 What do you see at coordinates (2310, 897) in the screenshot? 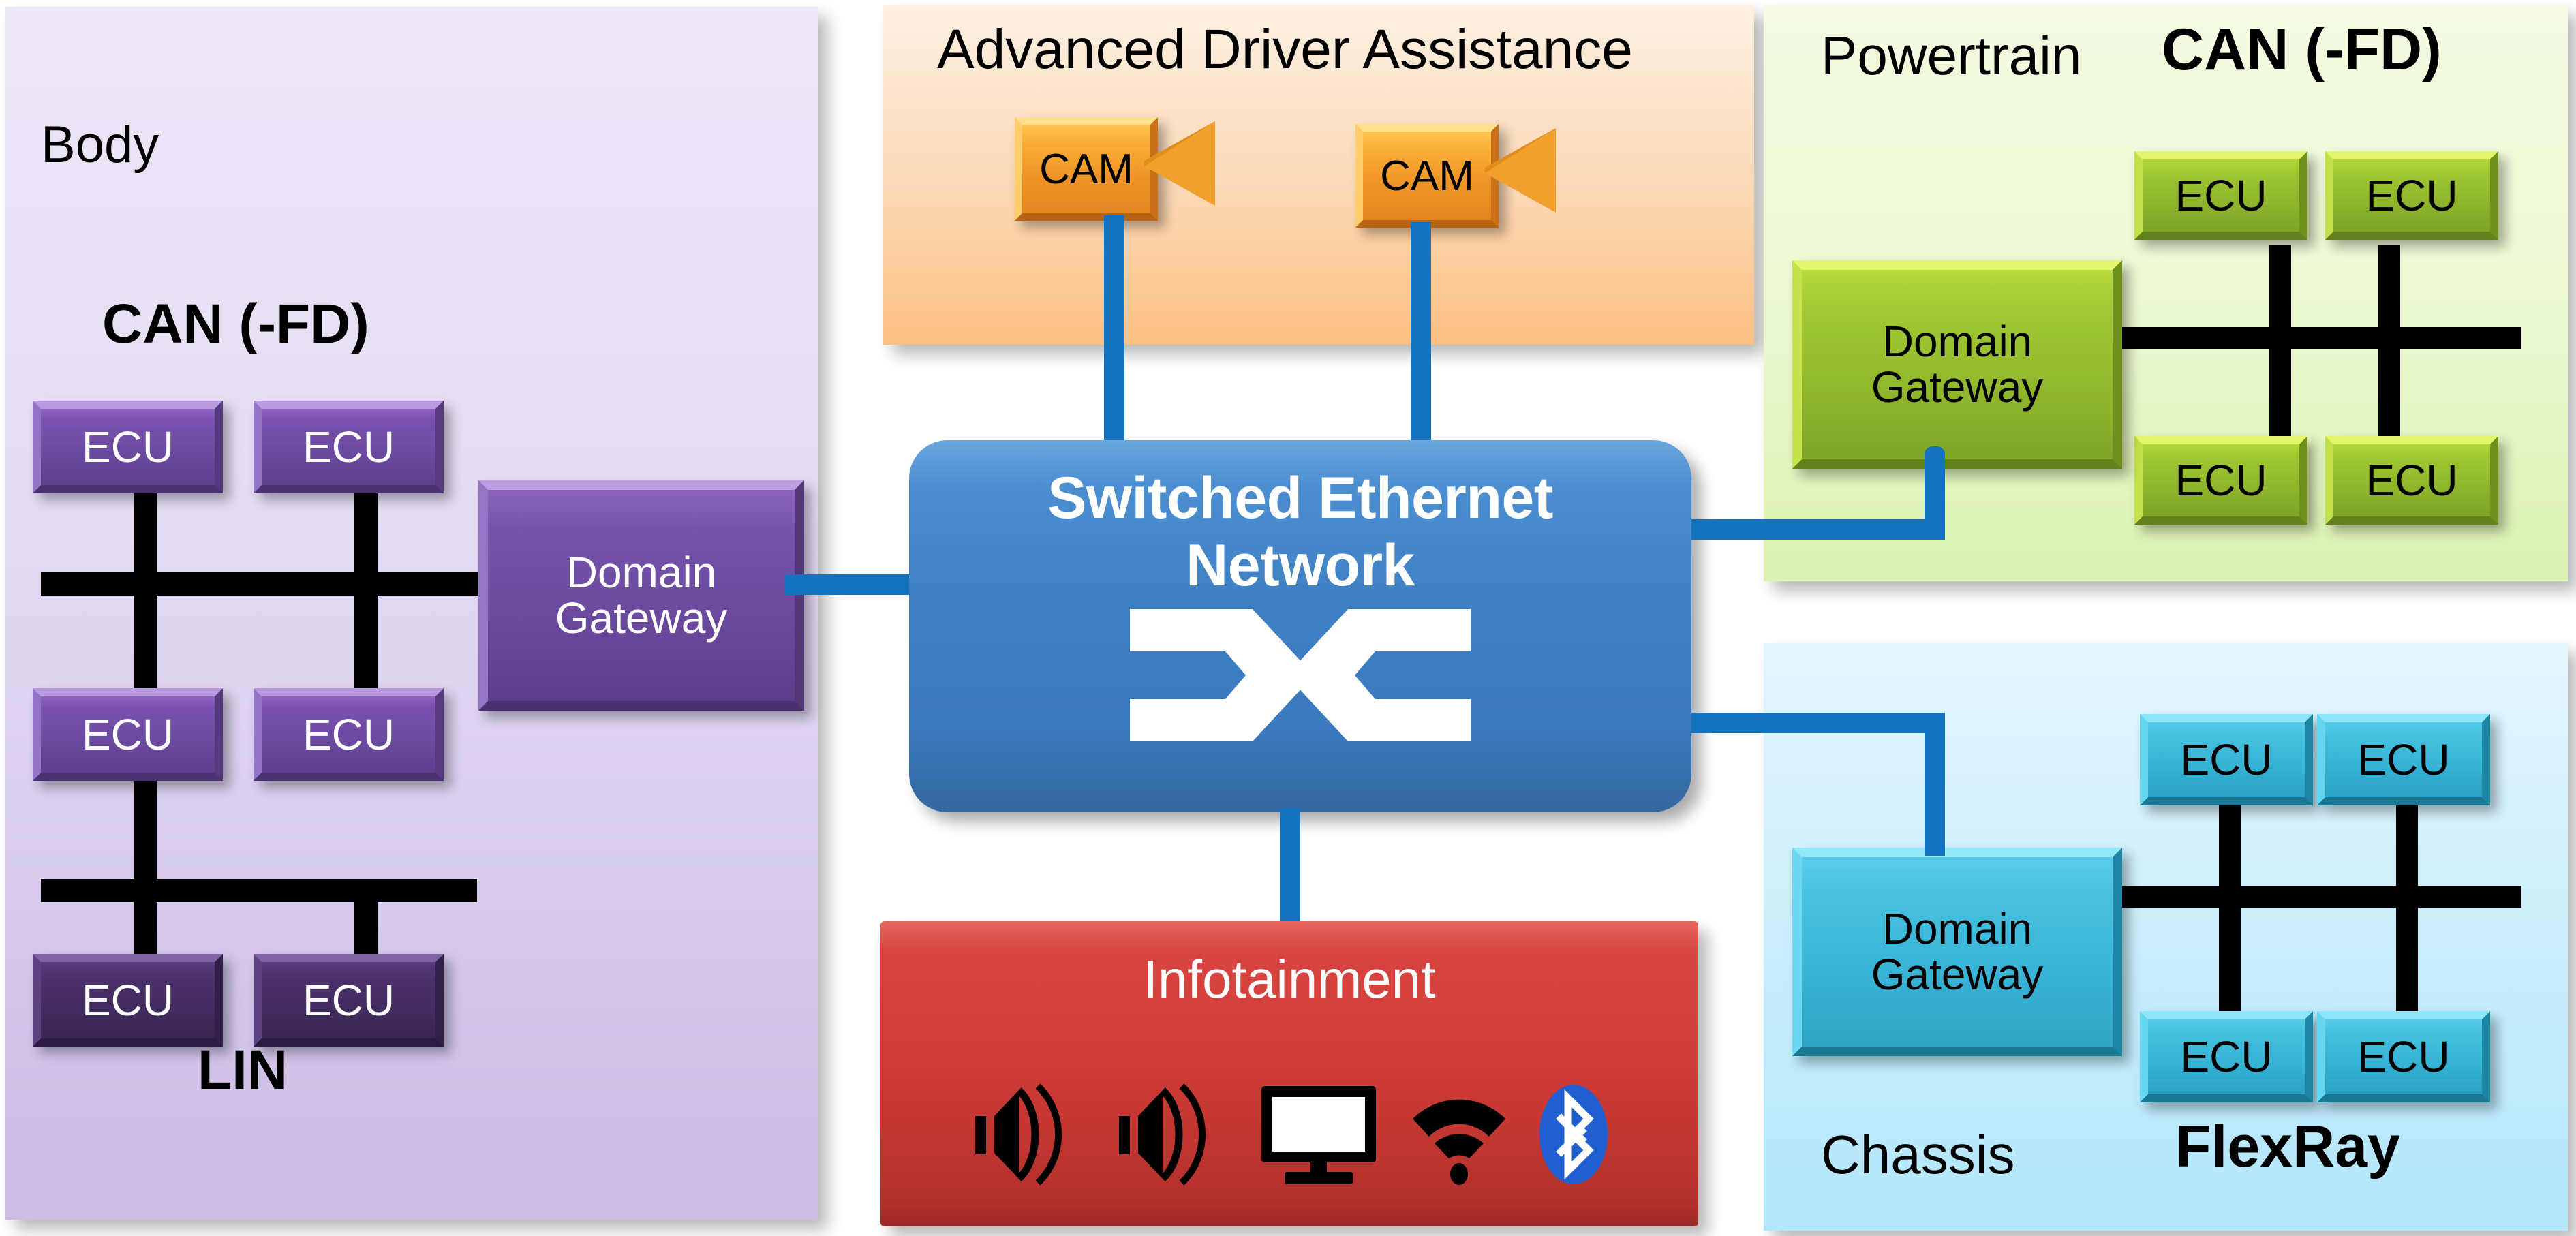
I see `bus-line-chassis-horizontal` at bounding box center [2310, 897].